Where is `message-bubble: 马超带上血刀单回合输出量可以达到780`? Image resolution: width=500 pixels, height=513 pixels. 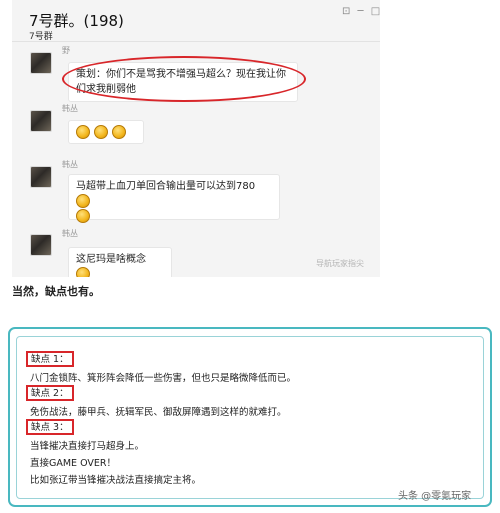 message-bubble: 马超带上血刀单回合输出量可以达到780 is located at coordinates (174, 198).